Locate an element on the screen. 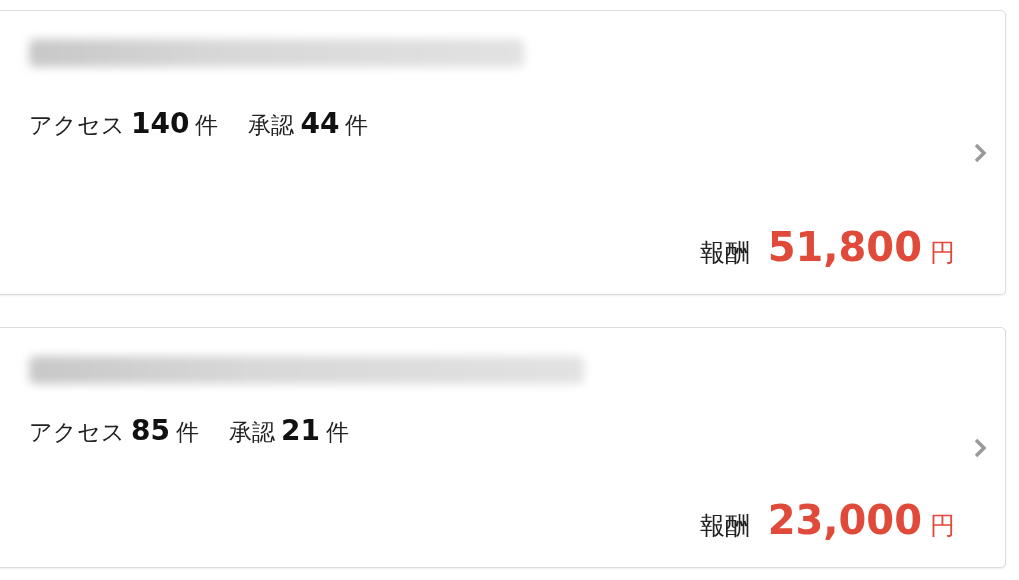 The height and width of the screenshot is (580, 1019). approved-count: 44 is located at coordinates (320, 123).